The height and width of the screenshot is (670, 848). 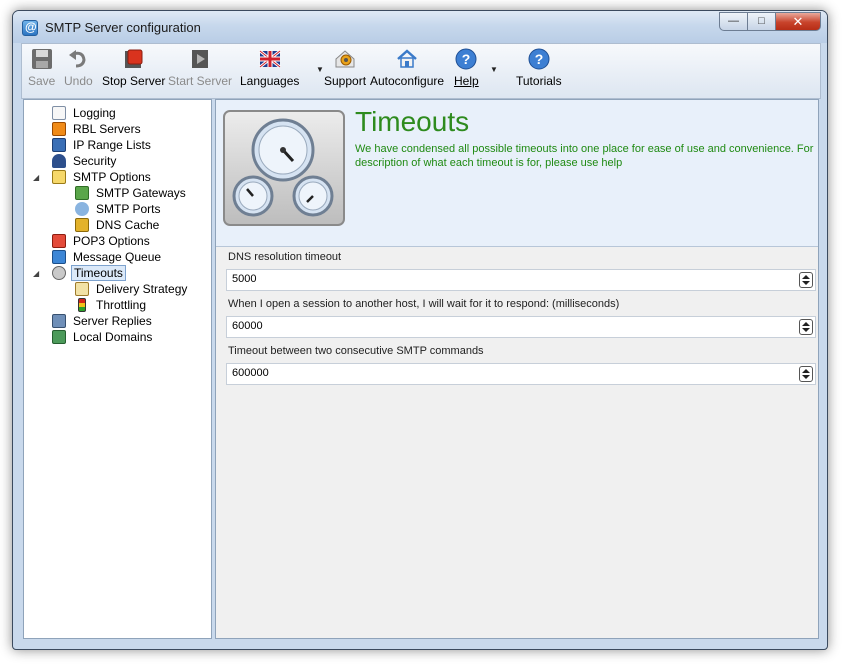 What do you see at coordinates (521, 280) in the screenshot?
I see `dns-timeout-input: 5000` at bounding box center [521, 280].